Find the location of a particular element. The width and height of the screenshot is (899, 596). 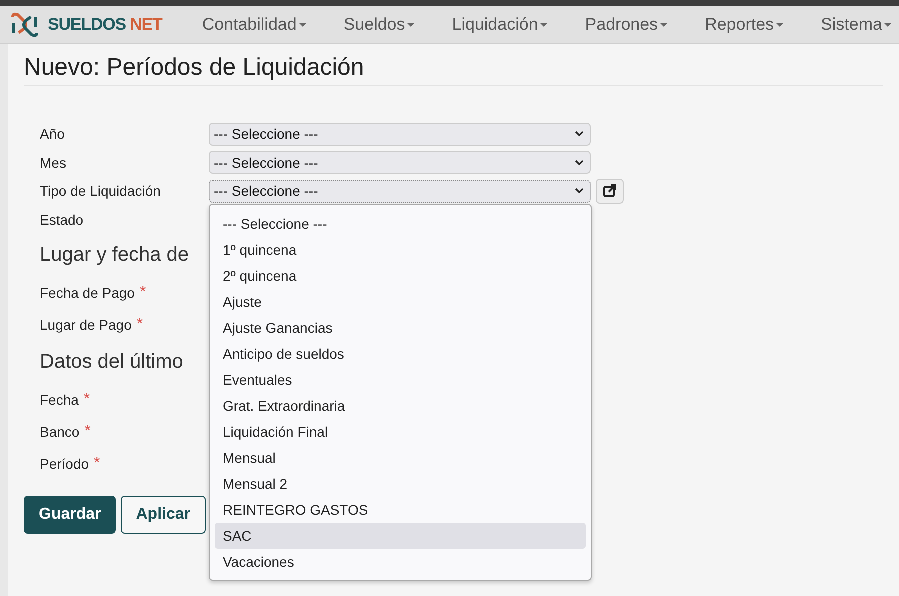

page-title: Nuevo: Períodos de Liquidación is located at coordinates (453, 70).